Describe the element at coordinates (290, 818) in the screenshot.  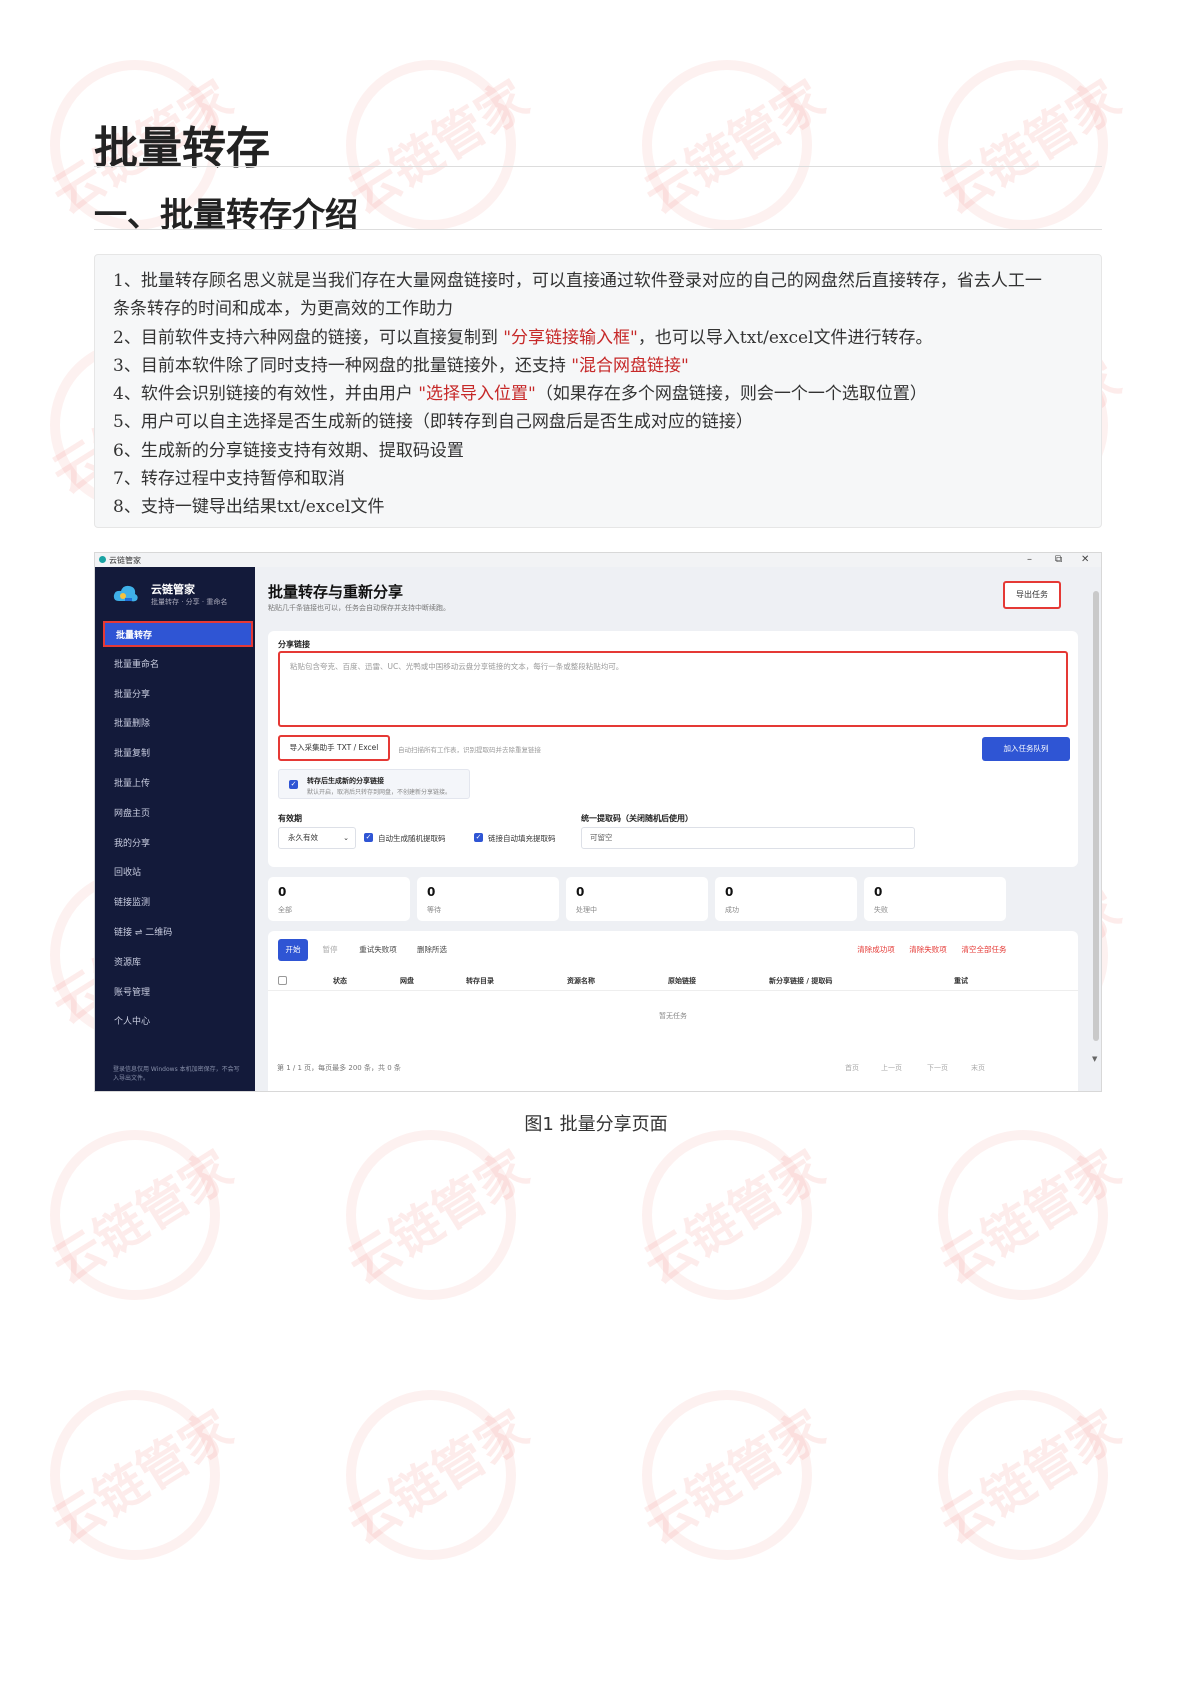
I see `validity-label: 有效期` at that location.